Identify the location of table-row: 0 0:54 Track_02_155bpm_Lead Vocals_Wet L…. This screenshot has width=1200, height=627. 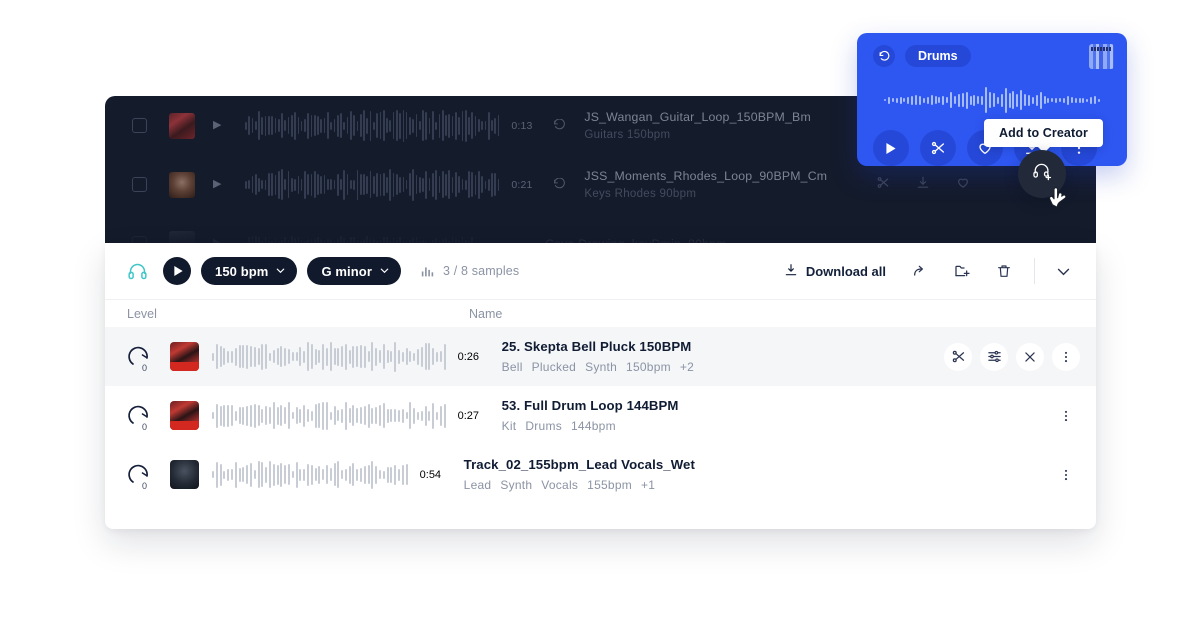
(600, 474).